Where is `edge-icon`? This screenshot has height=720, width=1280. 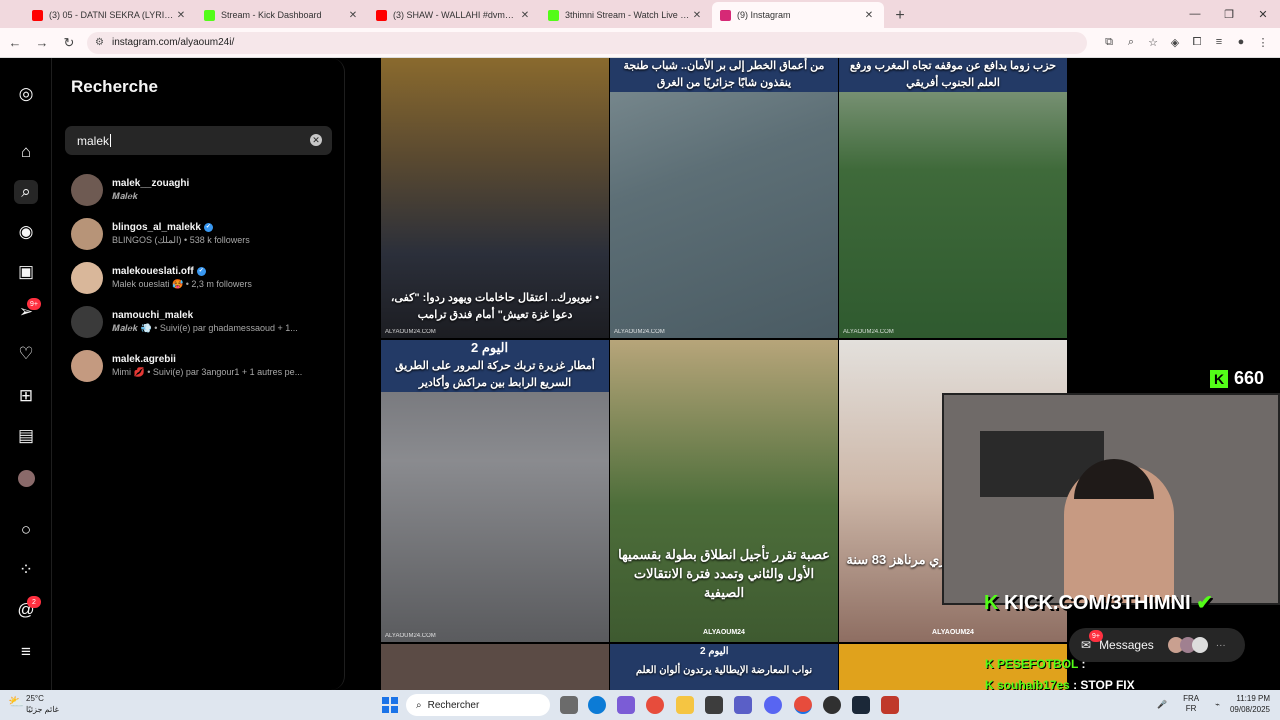 edge-icon is located at coordinates (597, 705).